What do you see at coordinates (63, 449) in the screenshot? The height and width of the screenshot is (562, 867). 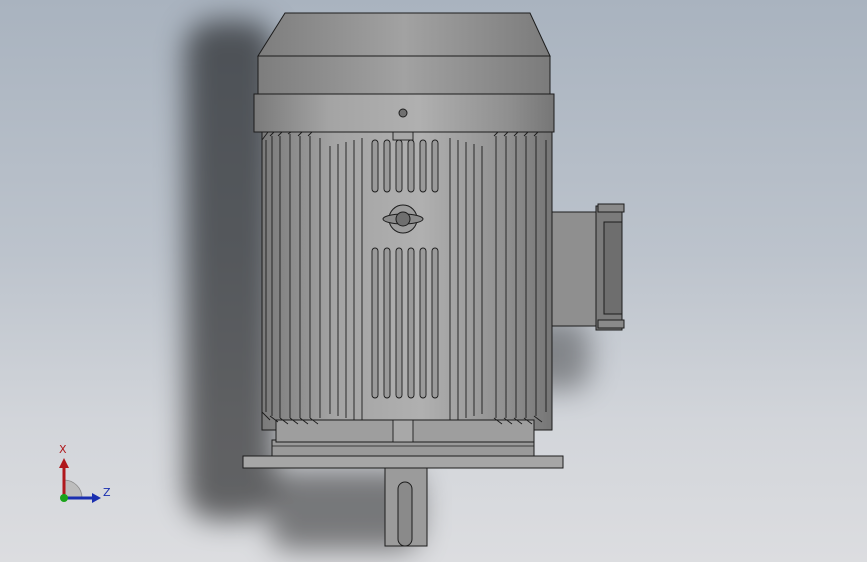 I see `triad-x-label: X` at bounding box center [63, 449].